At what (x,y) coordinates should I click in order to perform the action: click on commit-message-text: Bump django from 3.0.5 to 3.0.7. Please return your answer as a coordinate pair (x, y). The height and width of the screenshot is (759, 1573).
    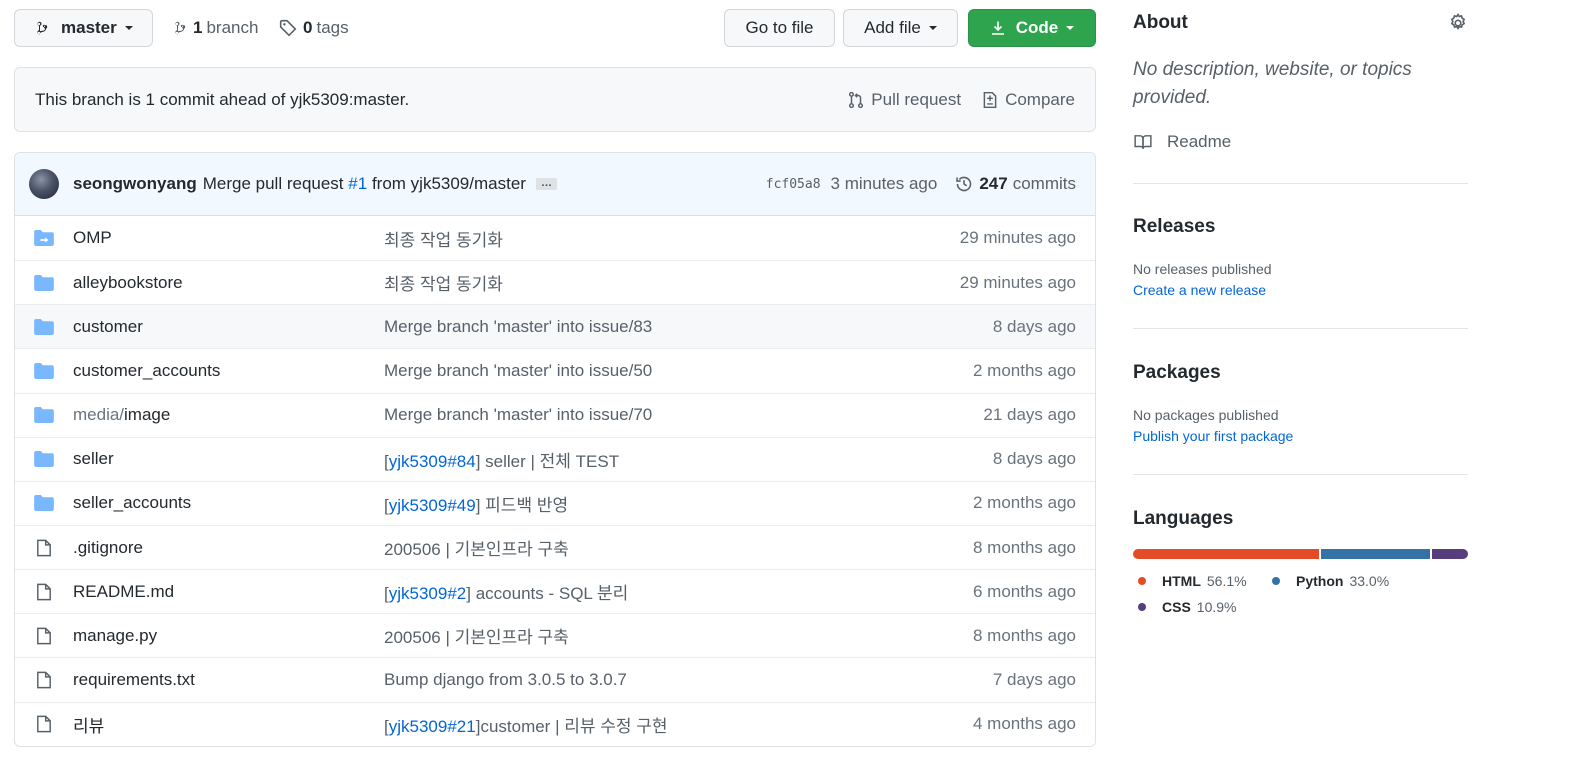
    Looking at the image, I should click on (505, 679).